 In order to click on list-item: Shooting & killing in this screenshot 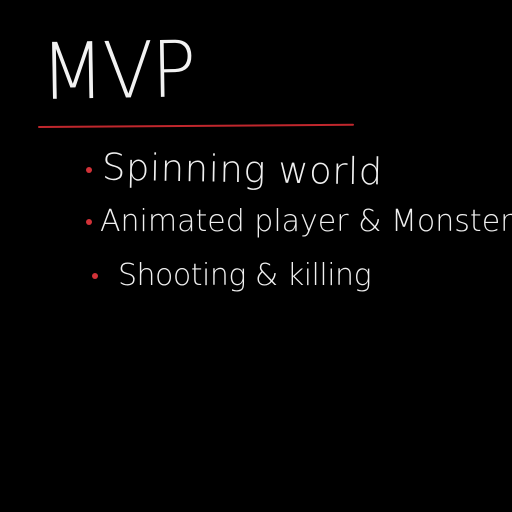, I will do `click(232, 275)`.